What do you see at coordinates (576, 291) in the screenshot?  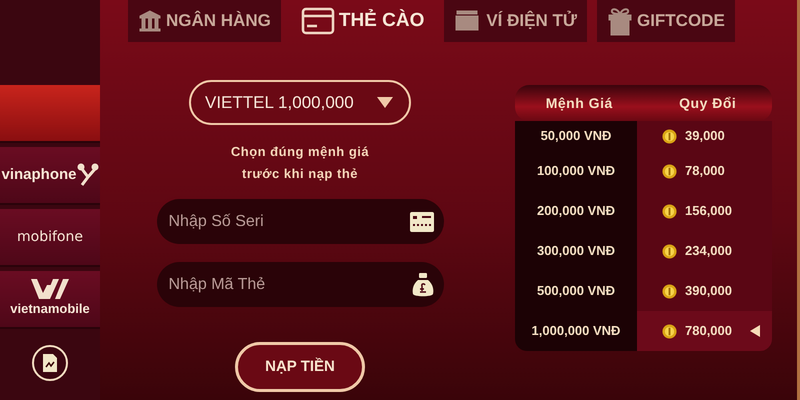 I see `table-cell: 500,000 VNĐ` at bounding box center [576, 291].